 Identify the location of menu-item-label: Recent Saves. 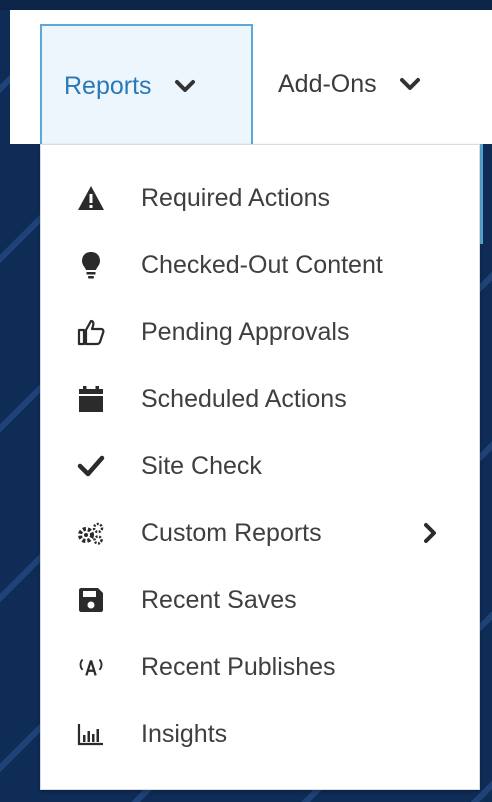
(219, 599).